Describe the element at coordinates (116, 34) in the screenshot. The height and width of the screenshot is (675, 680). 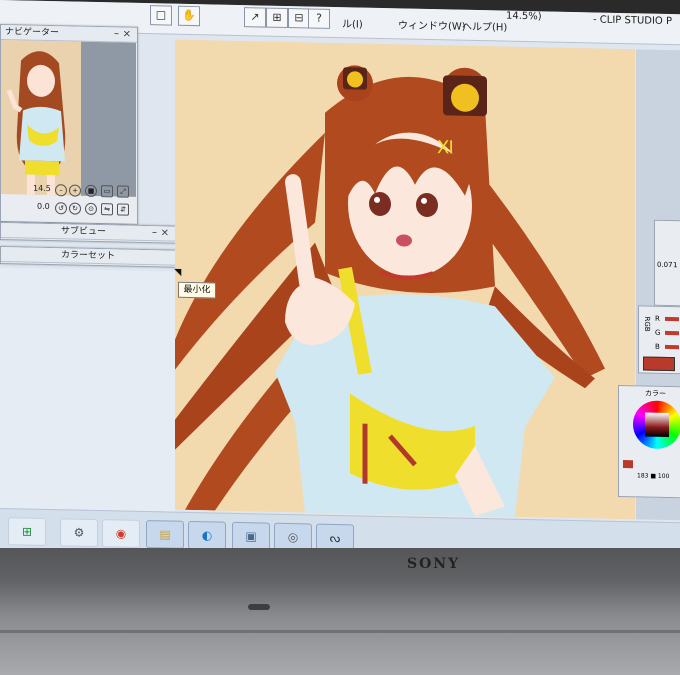
I see `minimize-icon: –` at that location.